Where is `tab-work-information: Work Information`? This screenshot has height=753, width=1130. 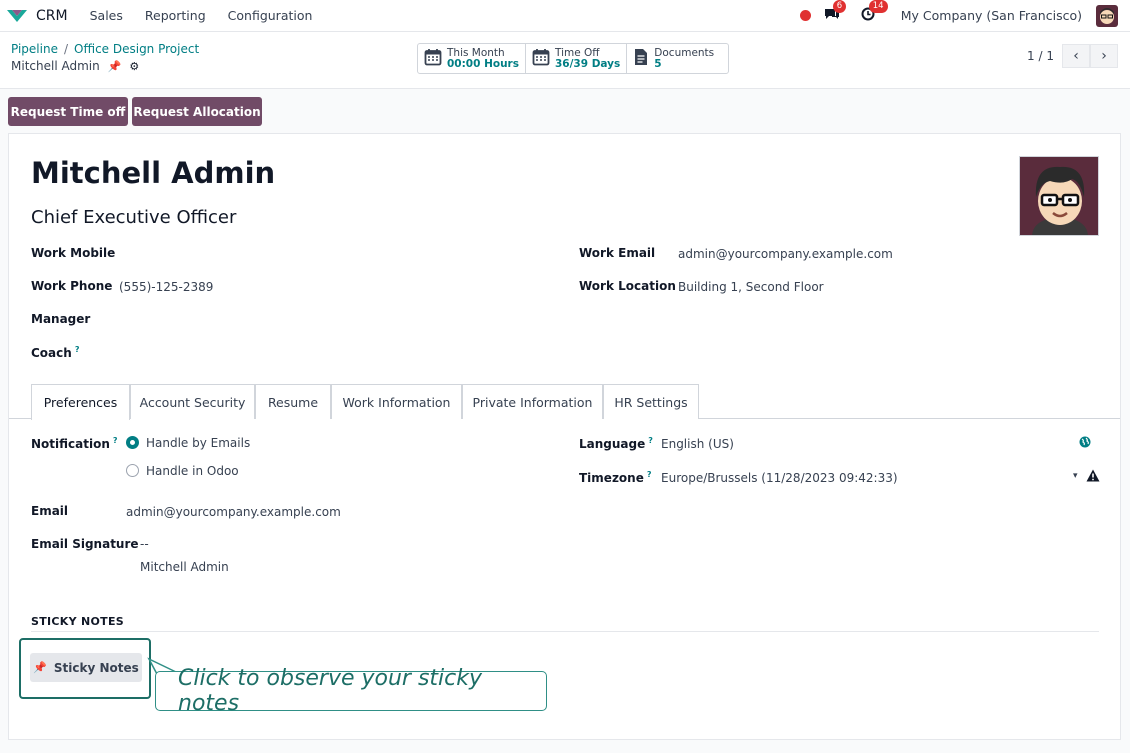 tab-work-information: Work Information is located at coordinates (396, 401).